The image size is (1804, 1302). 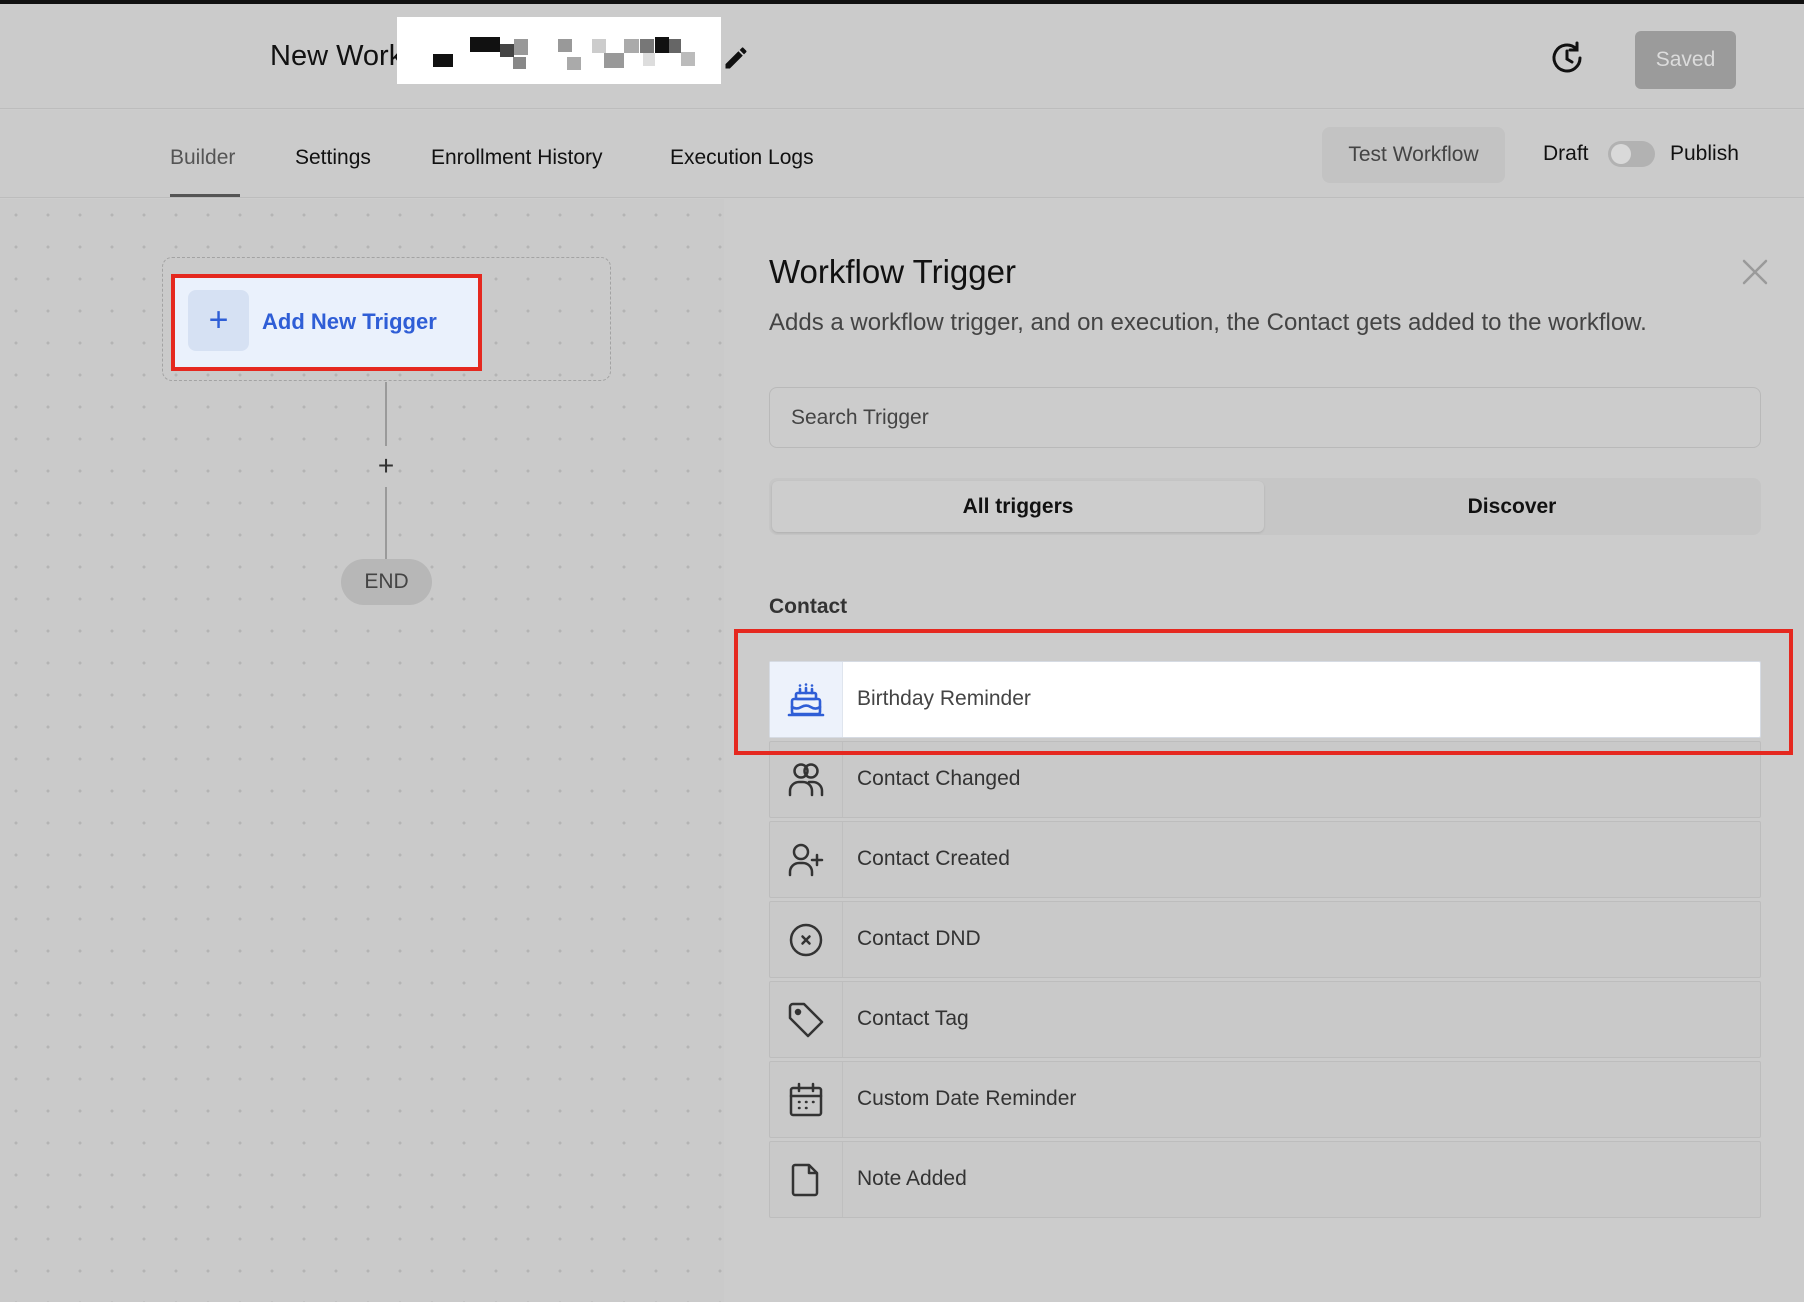 What do you see at coordinates (944, 698) in the screenshot?
I see `trigger-item-label: Birthday Reminder` at bounding box center [944, 698].